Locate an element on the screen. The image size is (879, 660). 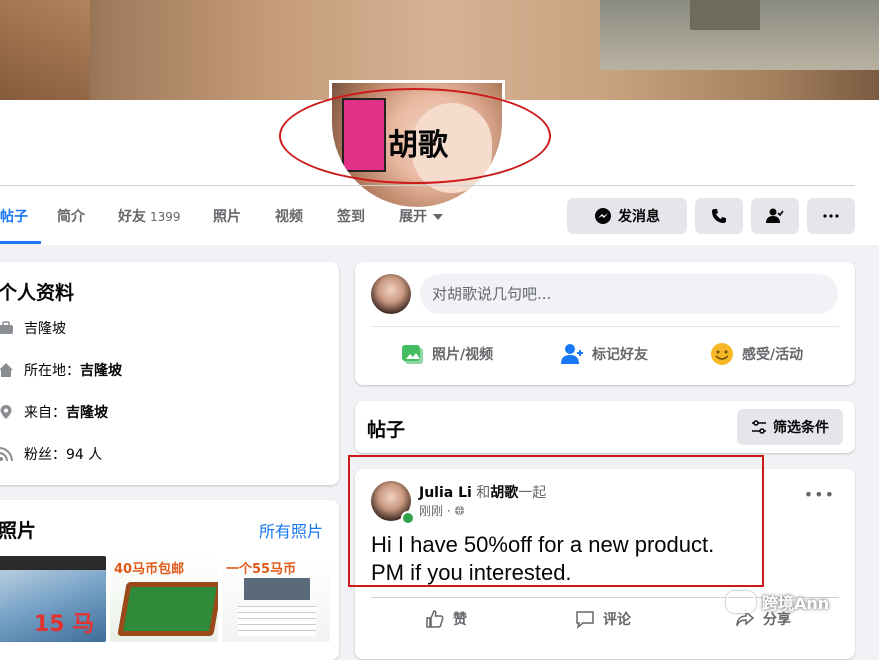
tag-friends-button: 标记好友 is located at coordinates (604, 354).